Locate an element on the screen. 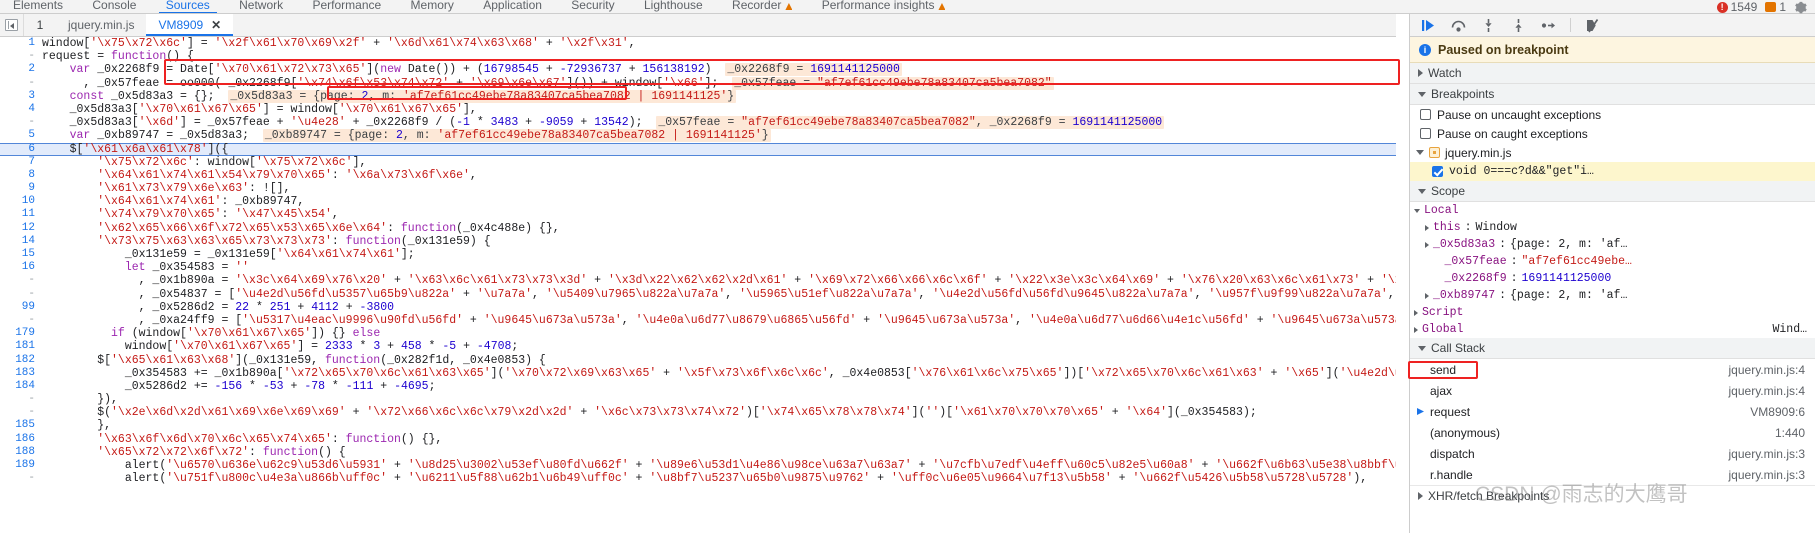 The image size is (1815, 533). line-number: 14 is located at coordinates (21, 241).